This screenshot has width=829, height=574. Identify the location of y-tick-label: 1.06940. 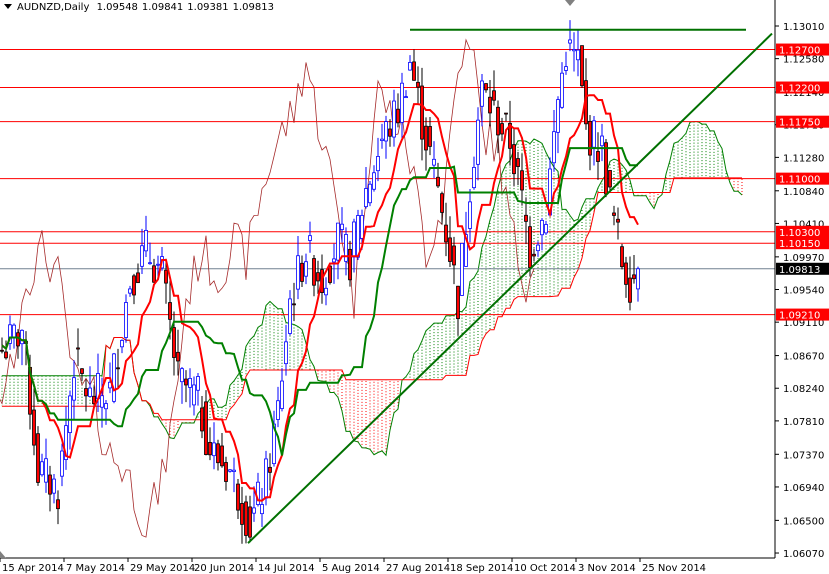
(803, 488).